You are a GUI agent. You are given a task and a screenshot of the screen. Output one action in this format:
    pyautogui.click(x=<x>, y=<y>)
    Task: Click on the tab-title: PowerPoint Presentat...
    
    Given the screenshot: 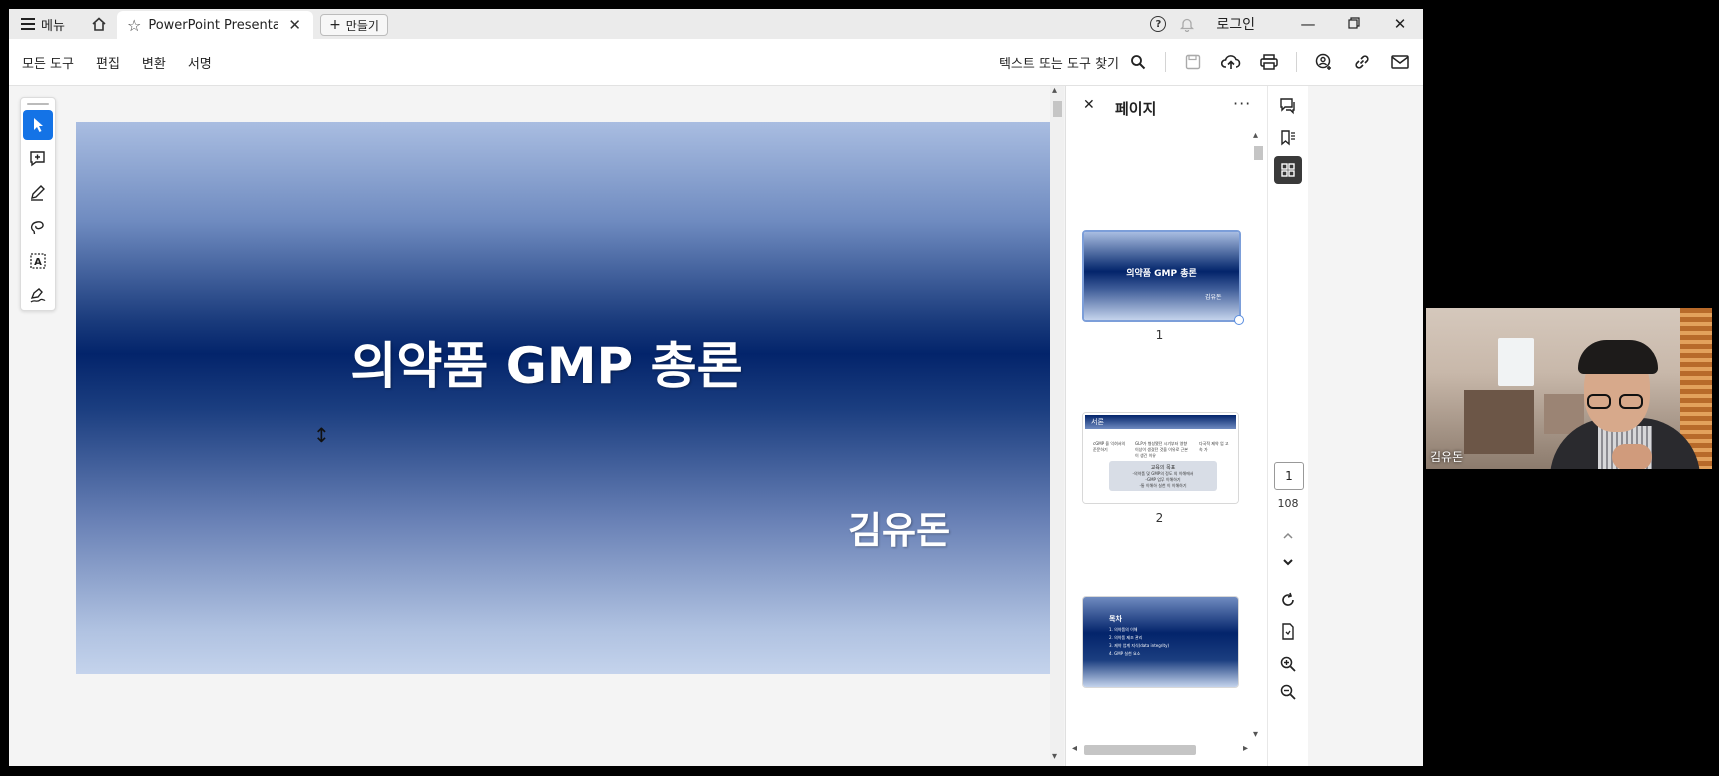 What is the action you would take?
    pyautogui.click(x=213, y=25)
    